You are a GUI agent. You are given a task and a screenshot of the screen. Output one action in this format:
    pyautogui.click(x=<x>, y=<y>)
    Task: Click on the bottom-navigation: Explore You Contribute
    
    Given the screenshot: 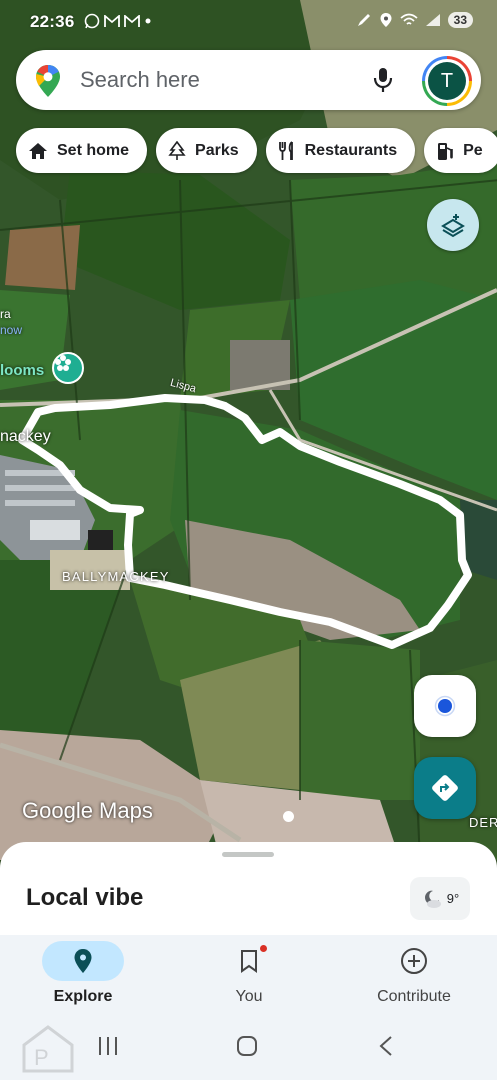 What is the action you would take?
    pyautogui.click(x=248, y=976)
    